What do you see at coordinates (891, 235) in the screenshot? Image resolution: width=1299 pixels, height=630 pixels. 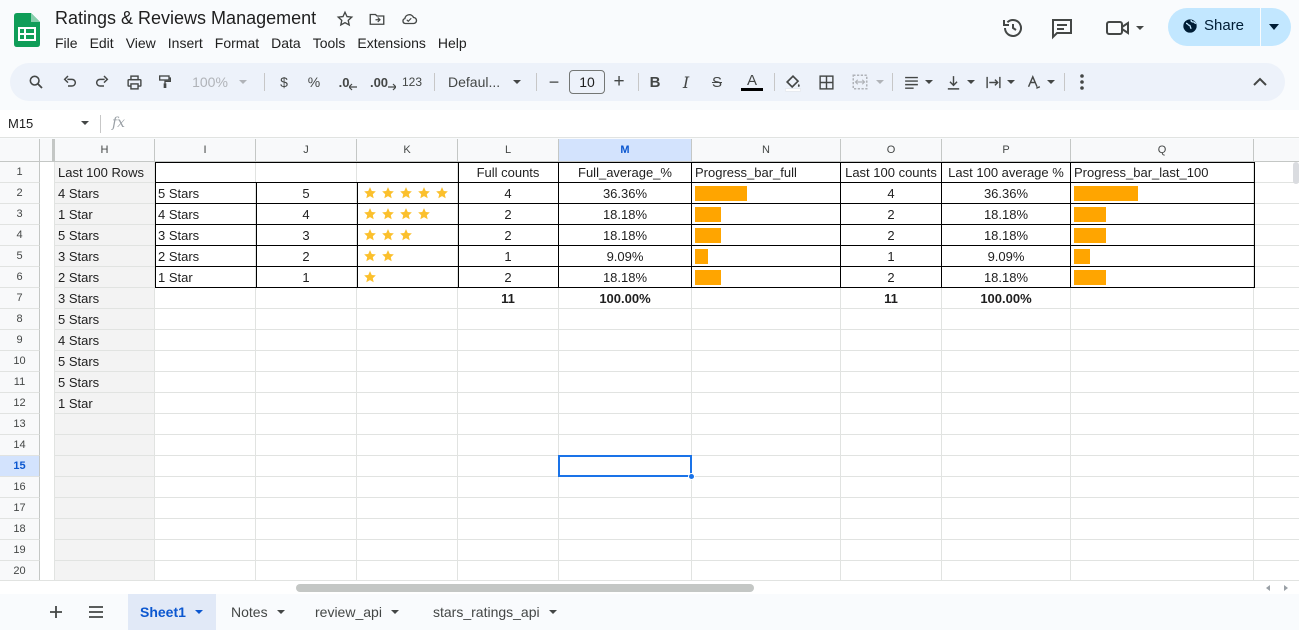 I see `cell-o4: 2` at bounding box center [891, 235].